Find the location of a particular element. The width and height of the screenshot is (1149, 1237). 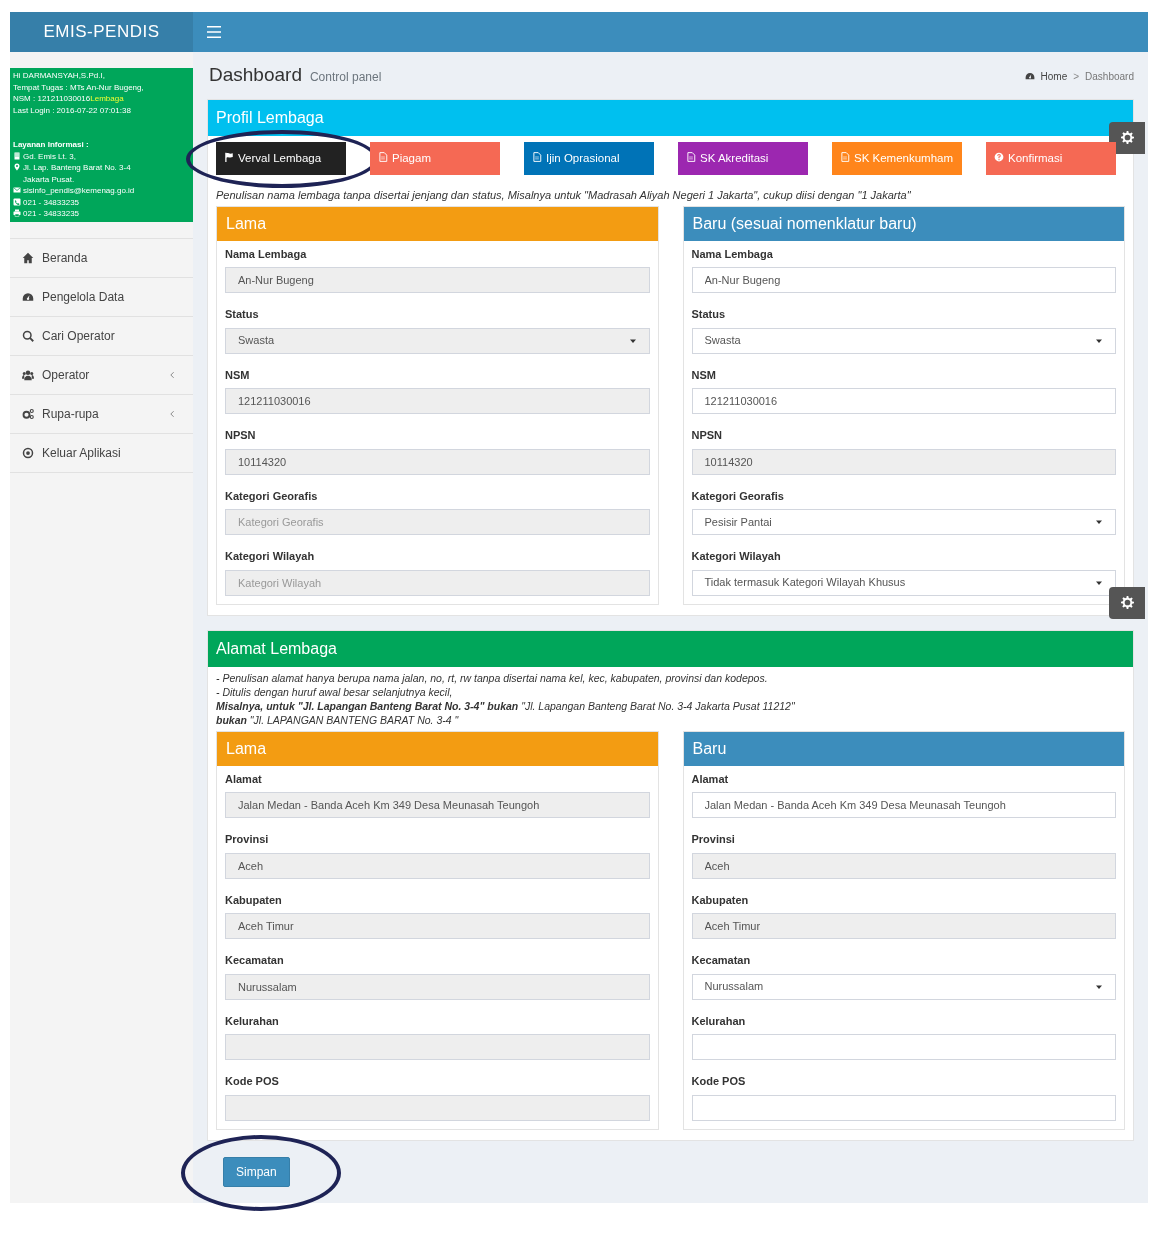

input-field: An-Nur Bugeng is located at coordinates (903, 280).